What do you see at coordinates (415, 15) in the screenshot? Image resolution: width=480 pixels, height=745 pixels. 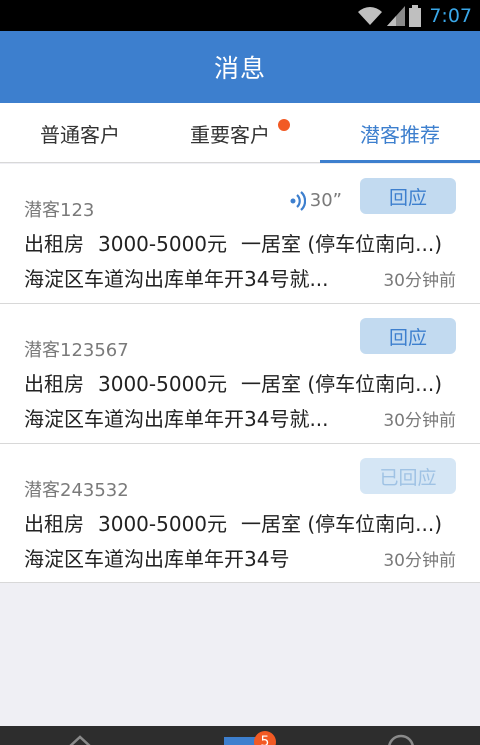 I see `battery-icon` at bounding box center [415, 15].